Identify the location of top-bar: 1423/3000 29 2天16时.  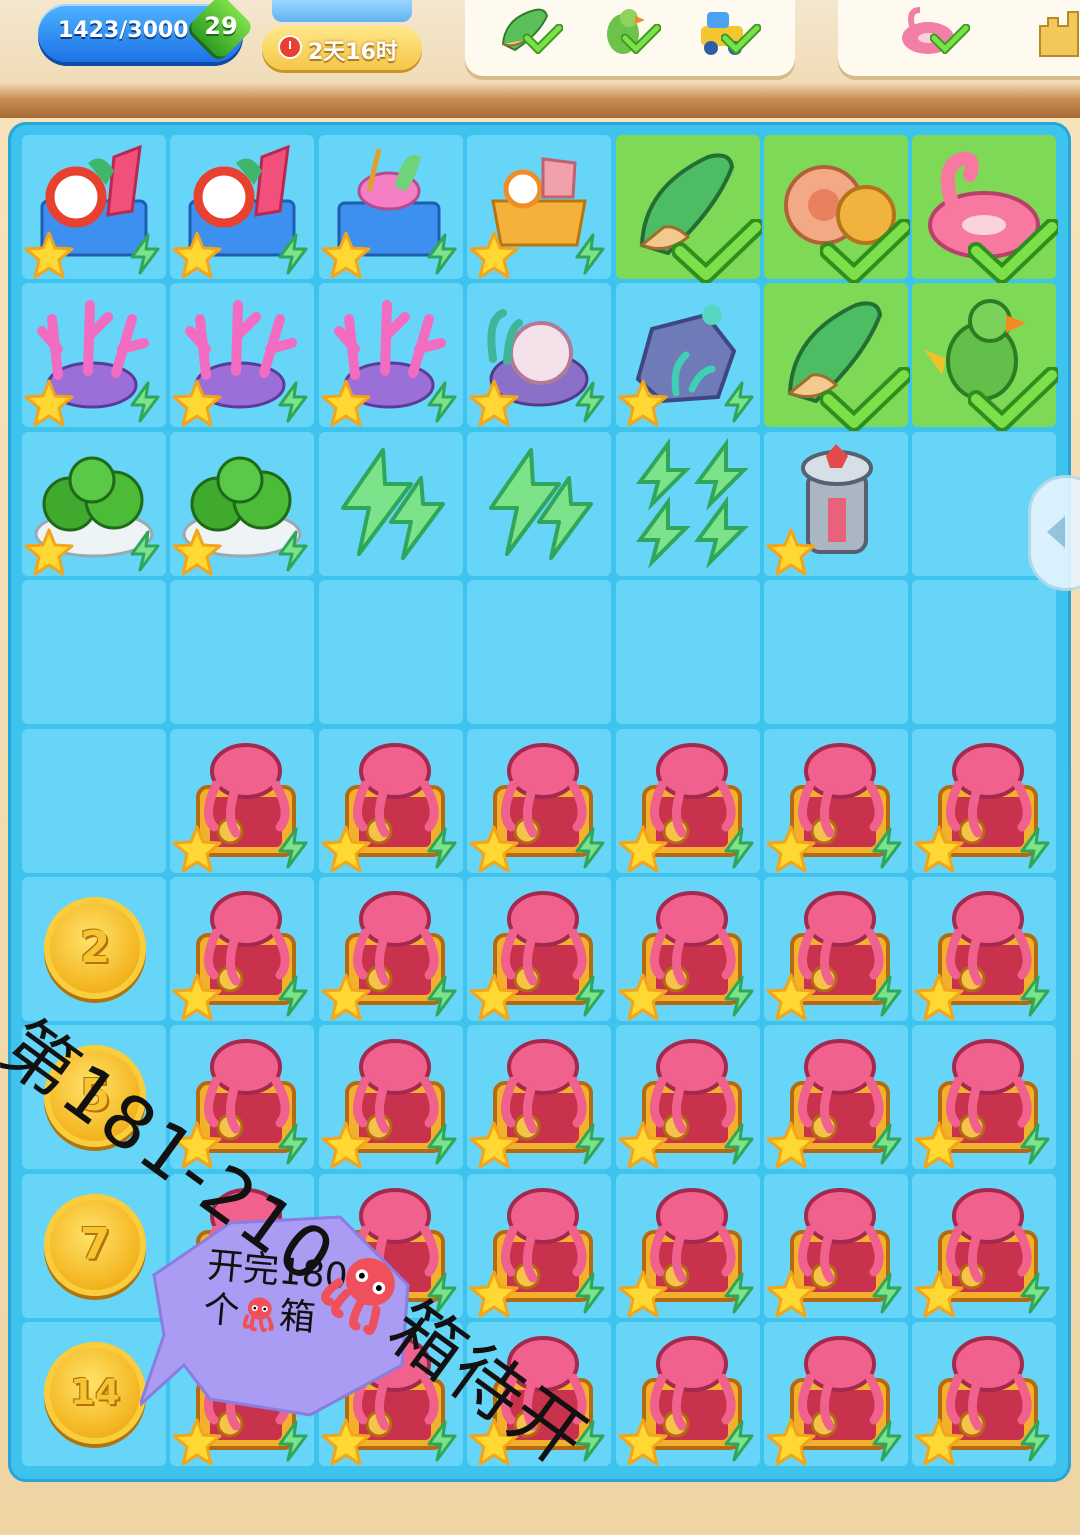
(540, 59).